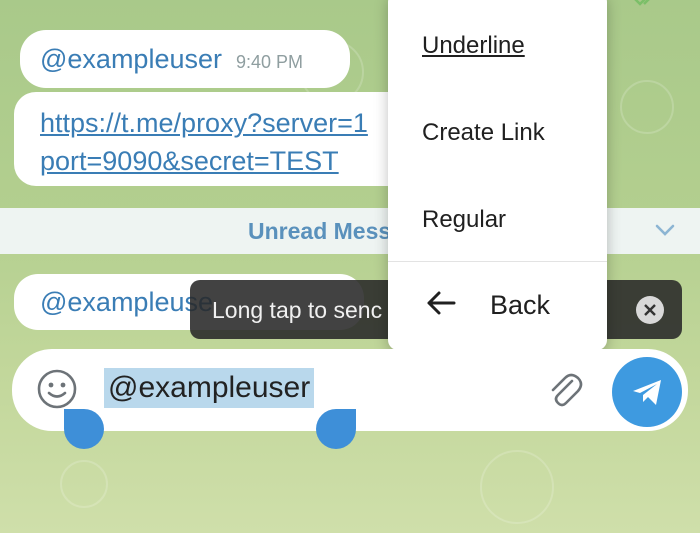  What do you see at coordinates (270, 61) in the screenshot?
I see `message-timestamp: 9:40 PM` at bounding box center [270, 61].